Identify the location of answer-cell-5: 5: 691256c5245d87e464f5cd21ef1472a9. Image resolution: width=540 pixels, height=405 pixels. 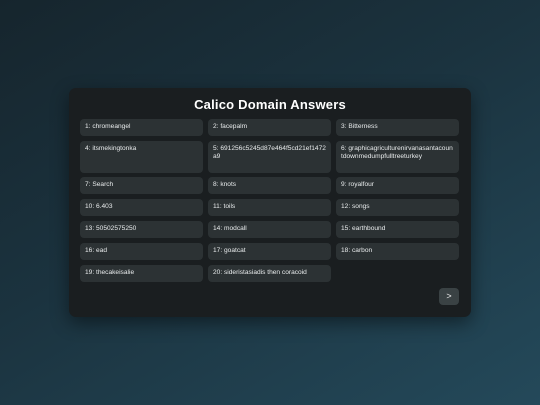
(269, 157).